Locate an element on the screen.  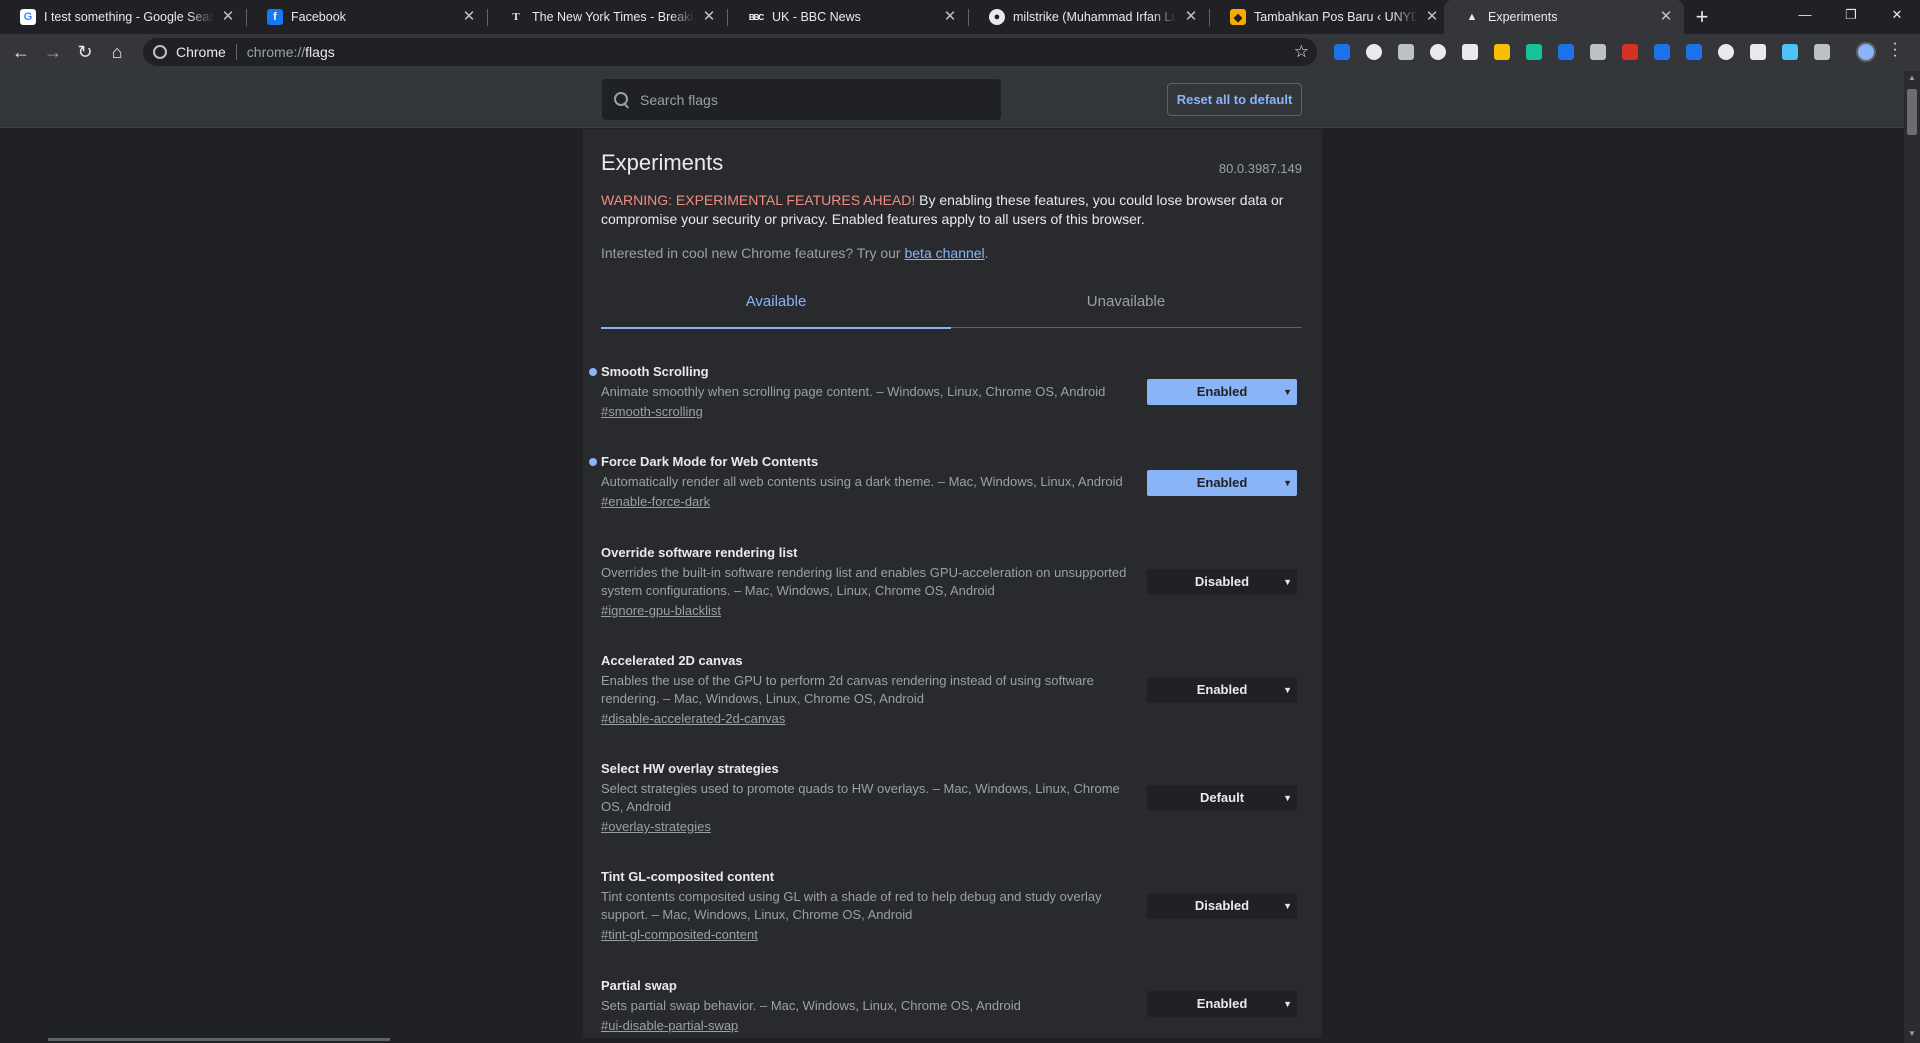
tab-title: Facebook is located at coordinates (318, 17).